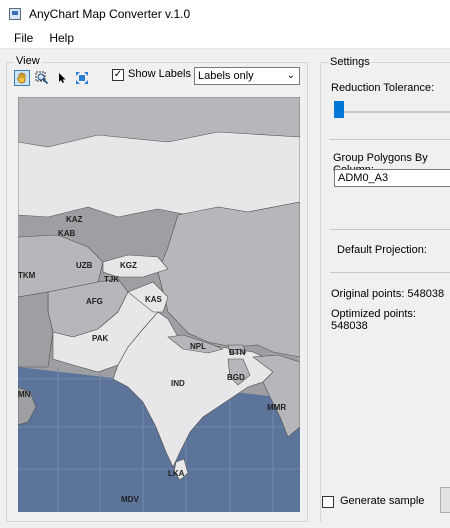  Describe the element at coordinates (392, 178) in the screenshot. I see `group-polygons-select: ADM0_A3` at that location.